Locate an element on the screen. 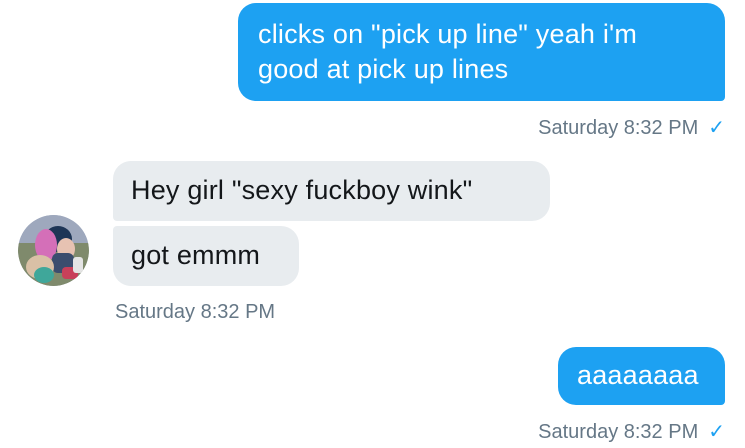 This screenshot has height=448, width=745. message-text: Hey girl "sexy fuckboy wink" is located at coordinates (302, 190).